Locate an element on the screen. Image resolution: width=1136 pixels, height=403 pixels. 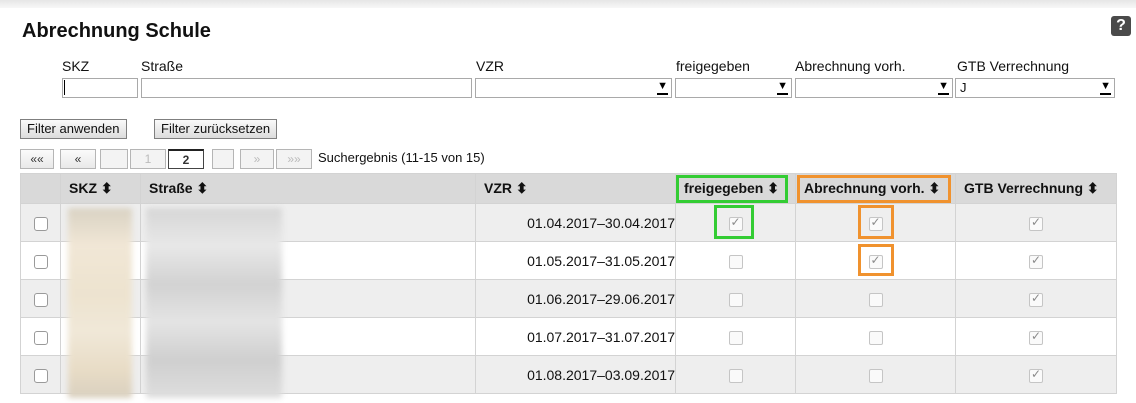
redacted-skz-column is located at coordinates (100, 303).